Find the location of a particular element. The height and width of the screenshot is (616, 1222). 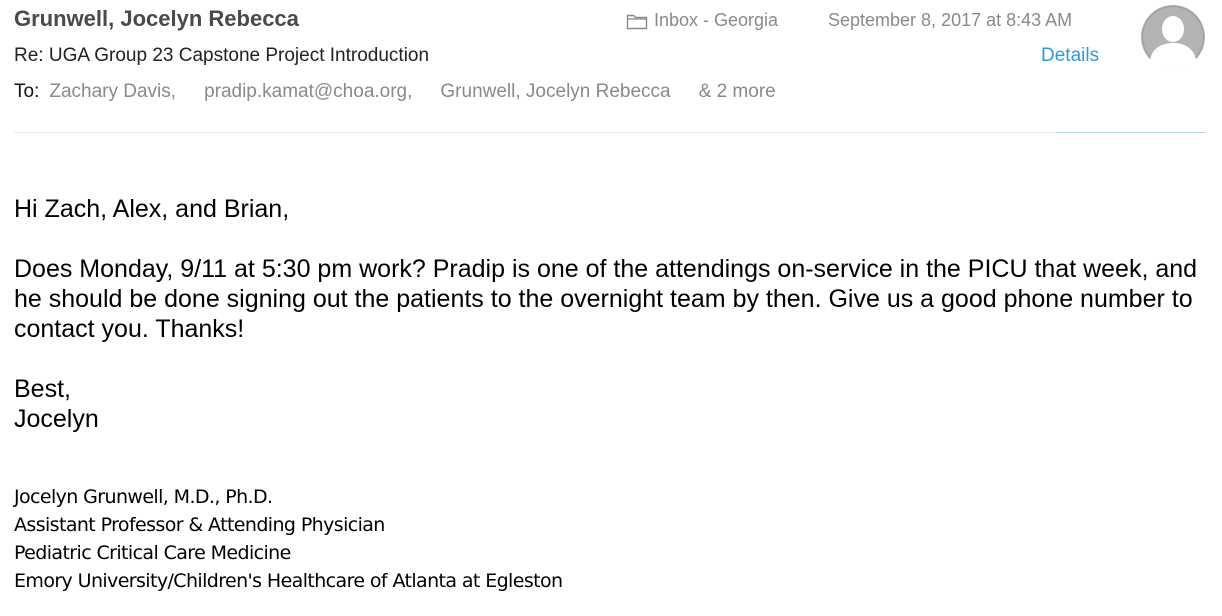

recipient-3: Grunwell, Jocelyn Rebecca is located at coordinates (555, 92).